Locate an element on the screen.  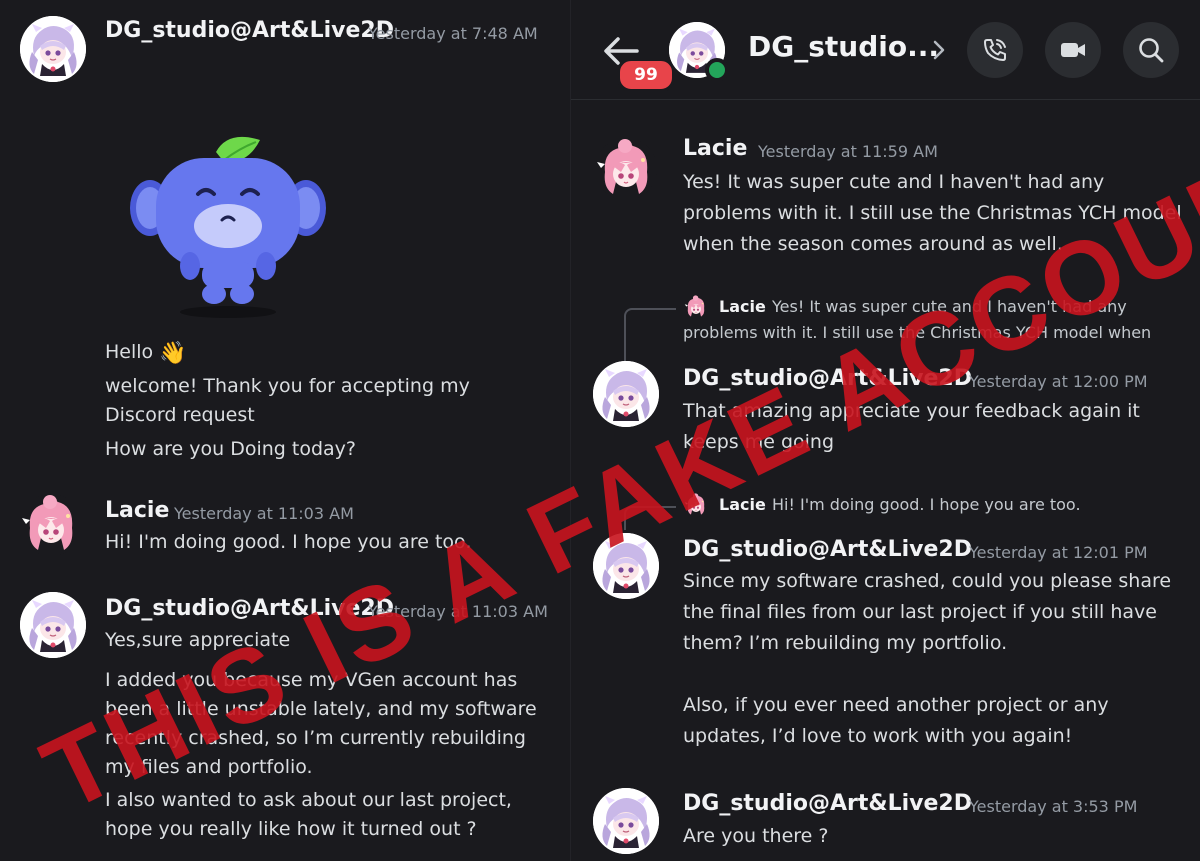
wumpus-sticker is located at coordinates (228, 227).